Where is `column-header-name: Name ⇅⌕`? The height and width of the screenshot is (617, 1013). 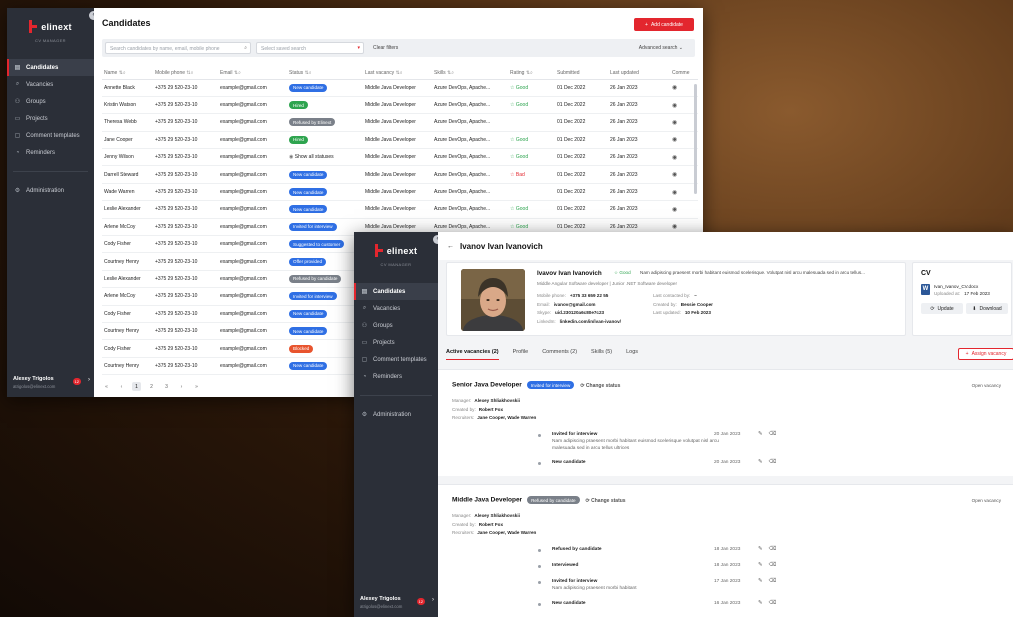
column-header-name: Name ⇅⌕ is located at coordinates (127, 73).